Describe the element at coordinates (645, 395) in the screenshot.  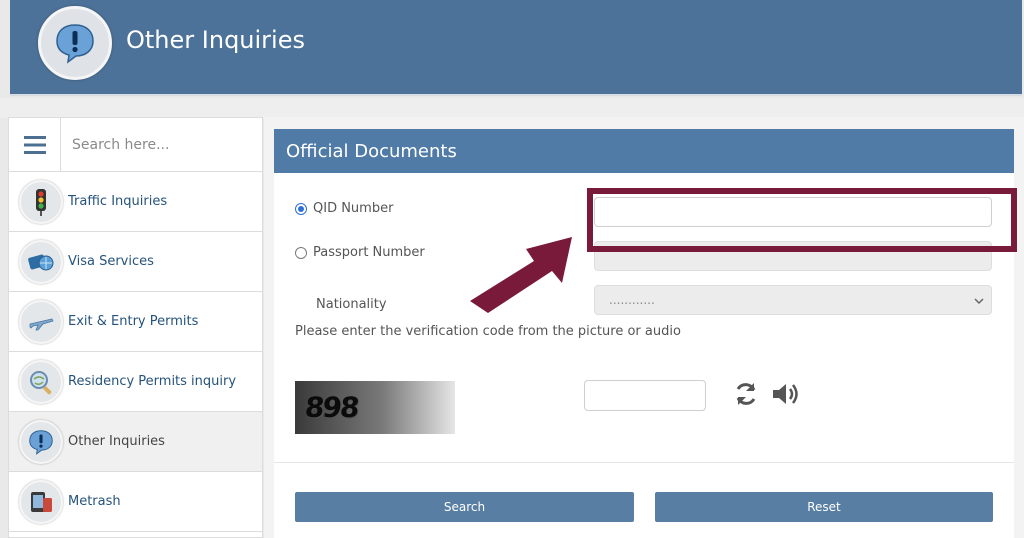
I see `captcha-input` at that location.